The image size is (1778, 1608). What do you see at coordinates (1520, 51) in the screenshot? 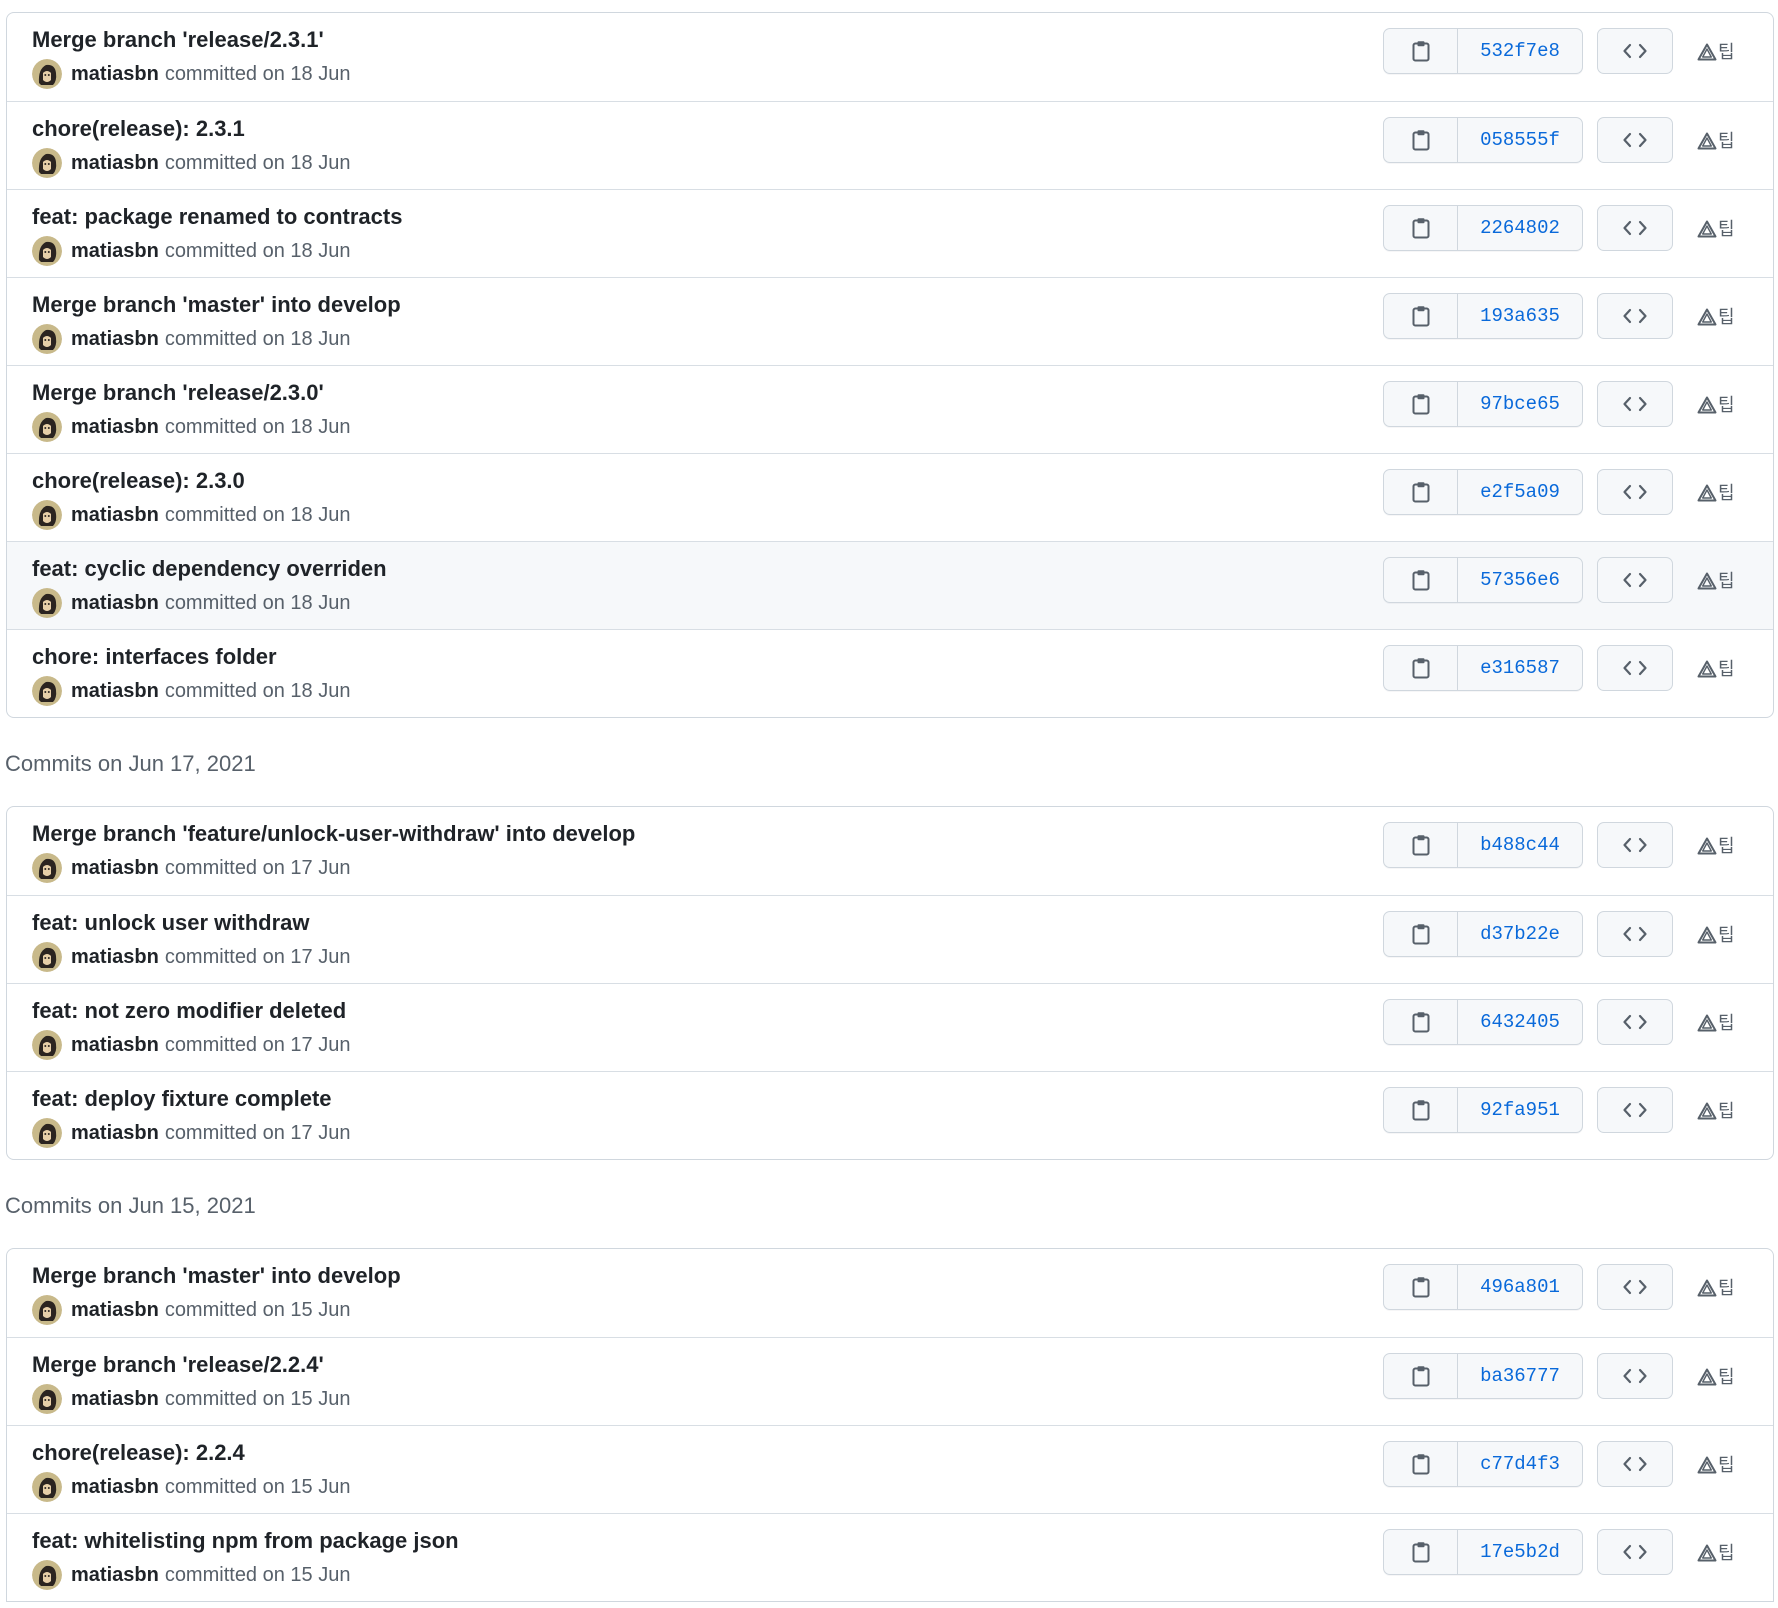
I see `commit-sha-link: 532f7e8` at bounding box center [1520, 51].